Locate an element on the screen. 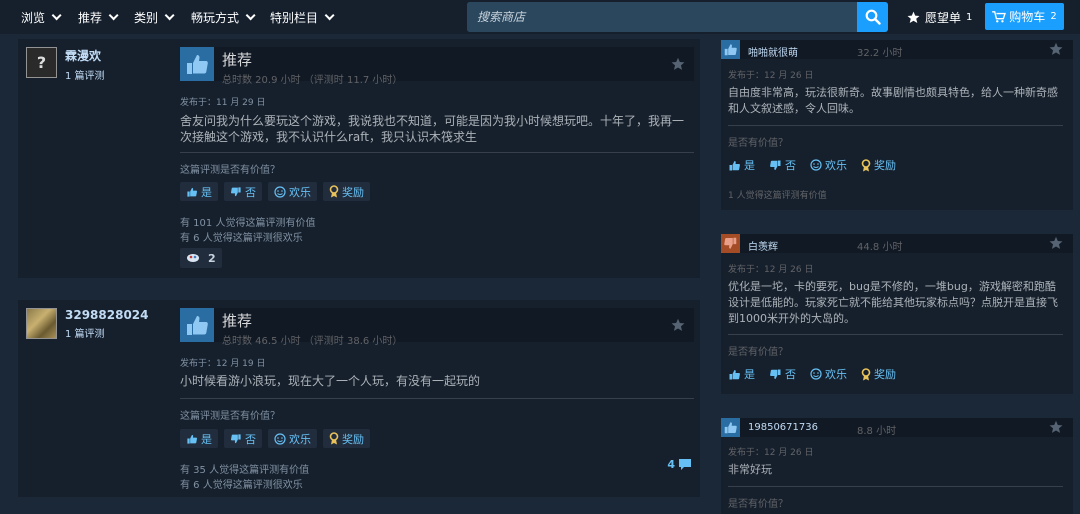 This screenshot has width=1080, height=514. vote-header: 推荐 总时数 46.5 小时 （评测时 38.6 小时） is located at coordinates (437, 327).